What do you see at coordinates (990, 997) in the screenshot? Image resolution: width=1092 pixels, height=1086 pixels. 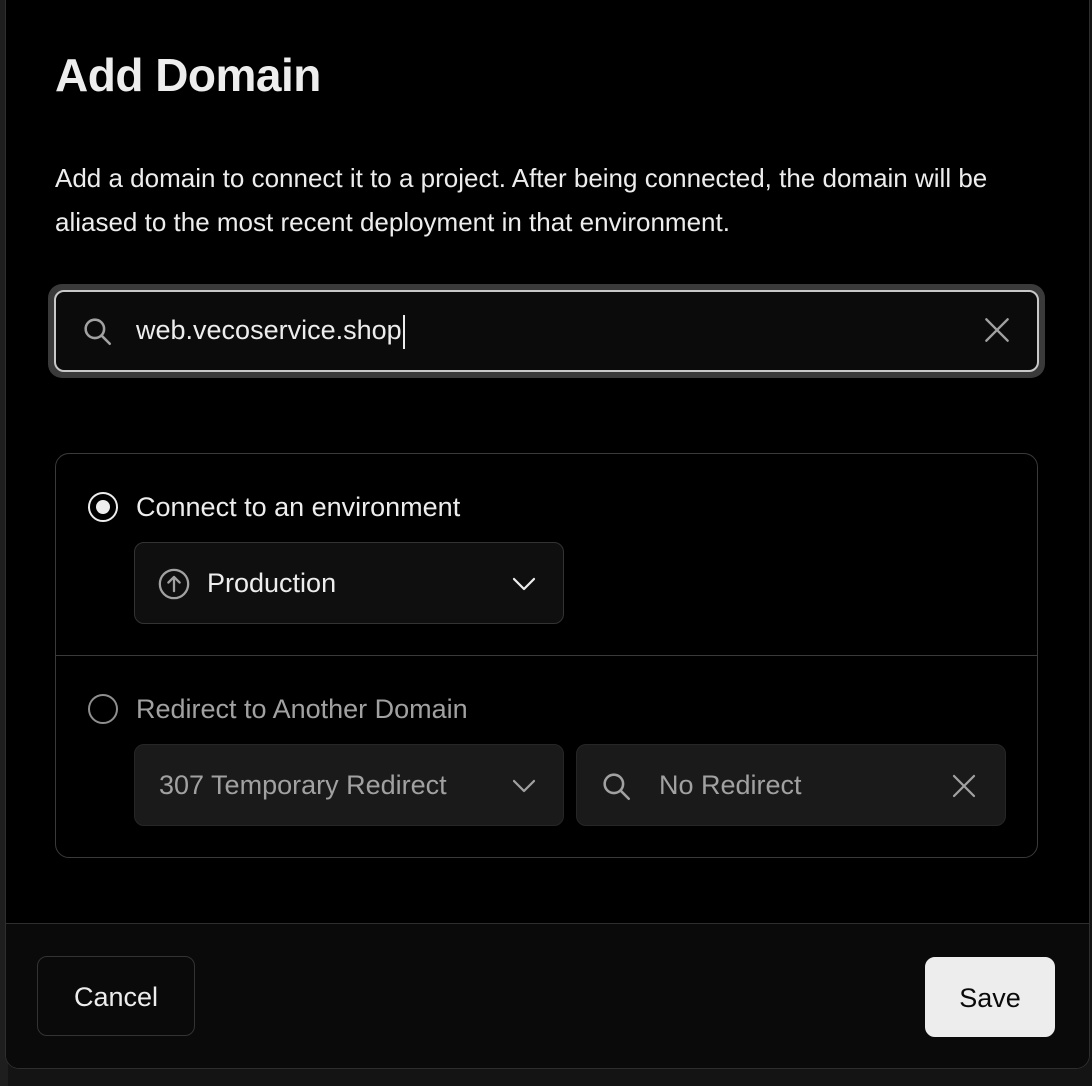 I see `save-button: Save` at bounding box center [990, 997].